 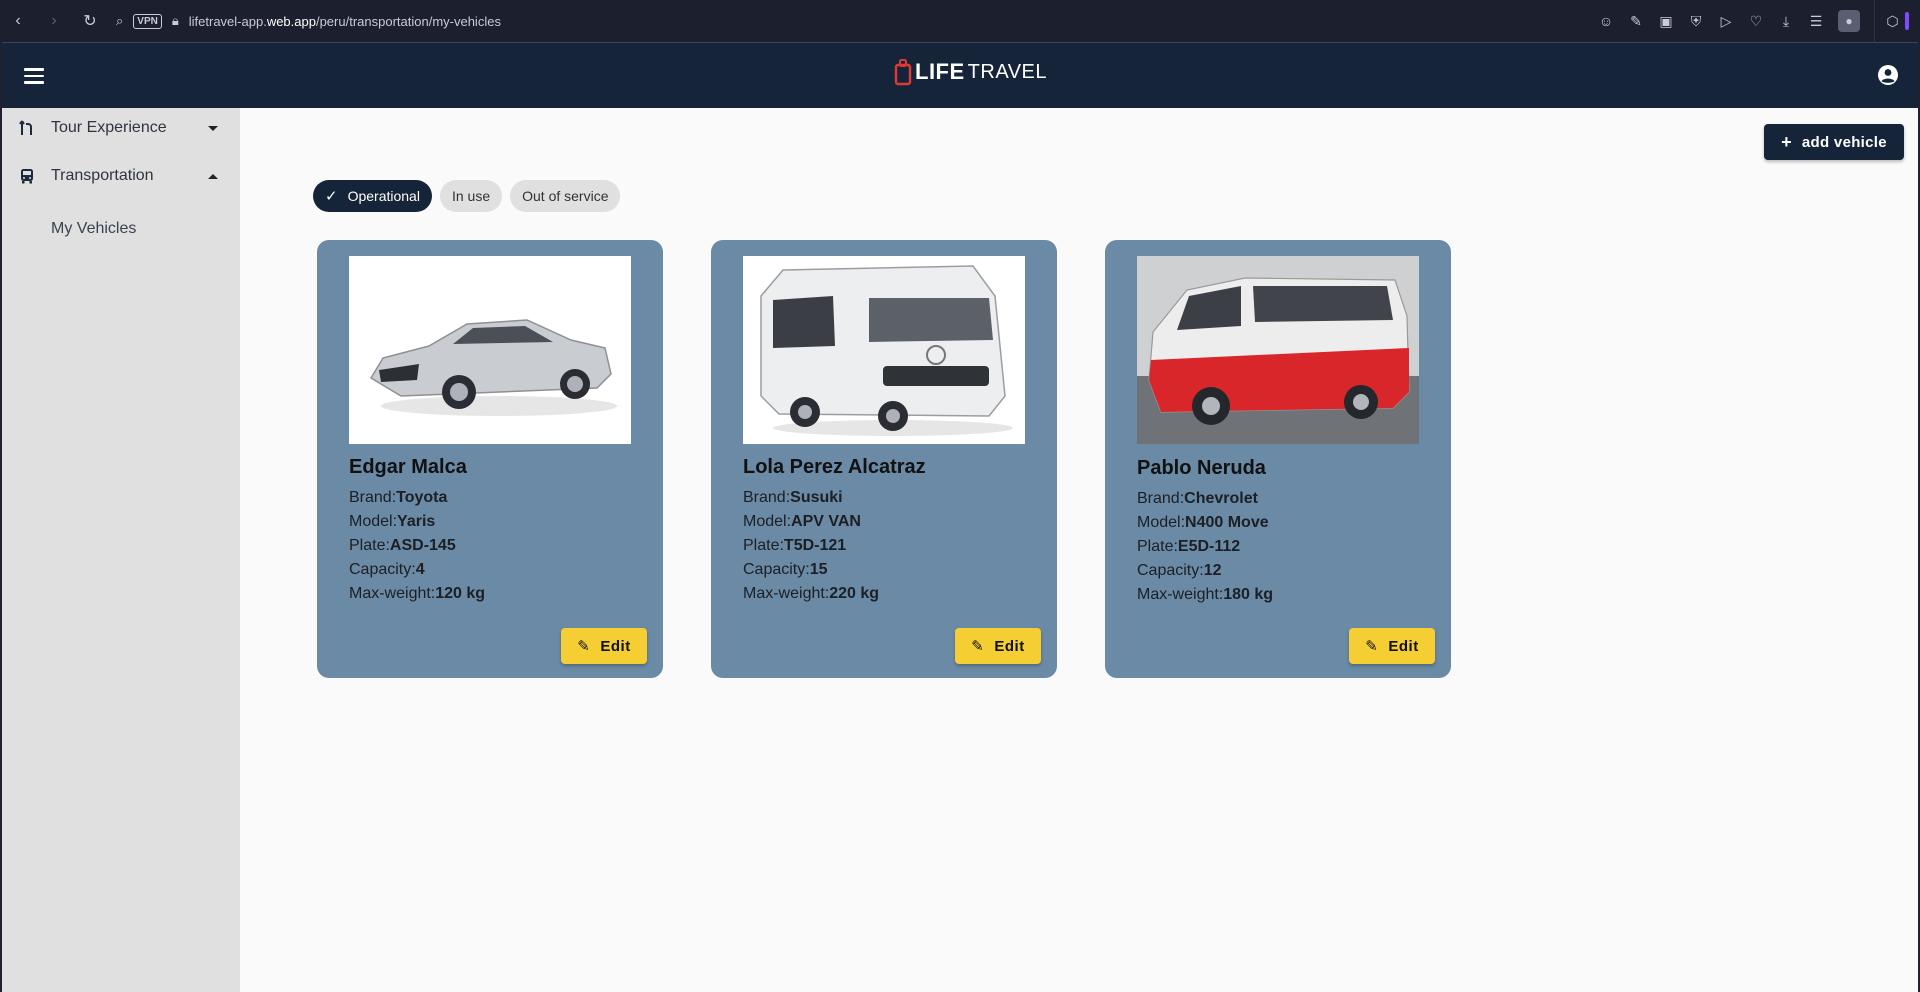 I want to click on forward-icon: ›, so click(x=54, y=21).